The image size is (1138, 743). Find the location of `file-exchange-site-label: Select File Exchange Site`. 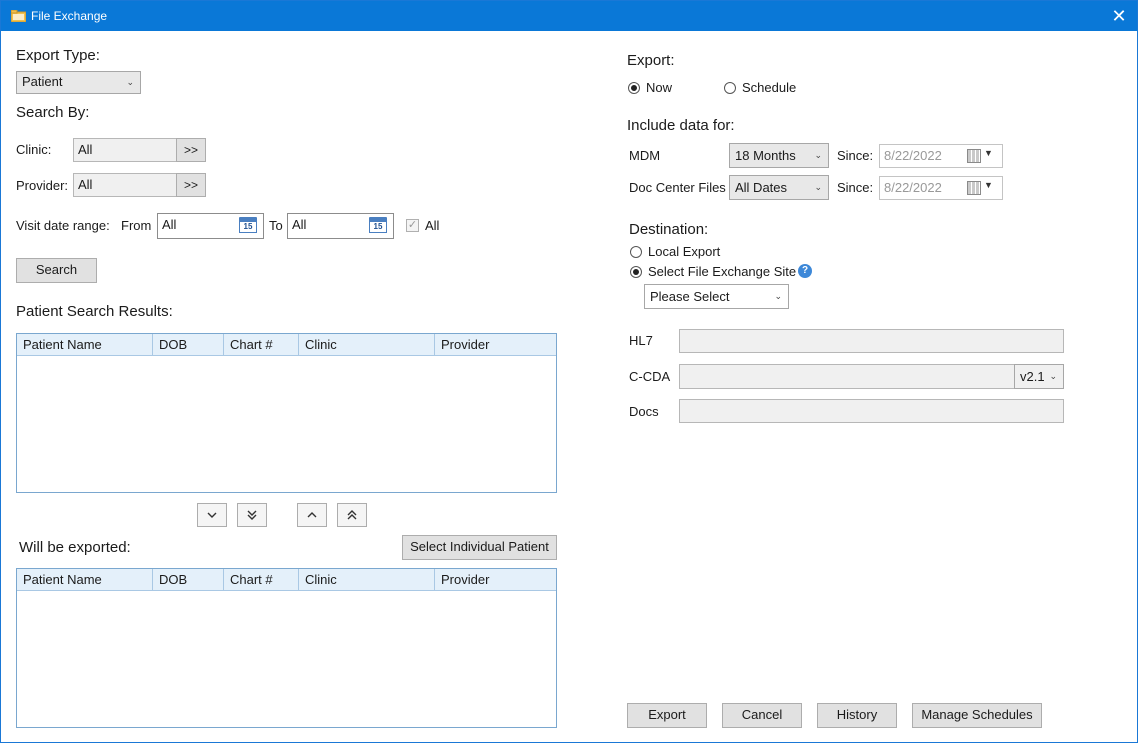

file-exchange-site-label: Select File Exchange Site is located at coordinates (722, 271).